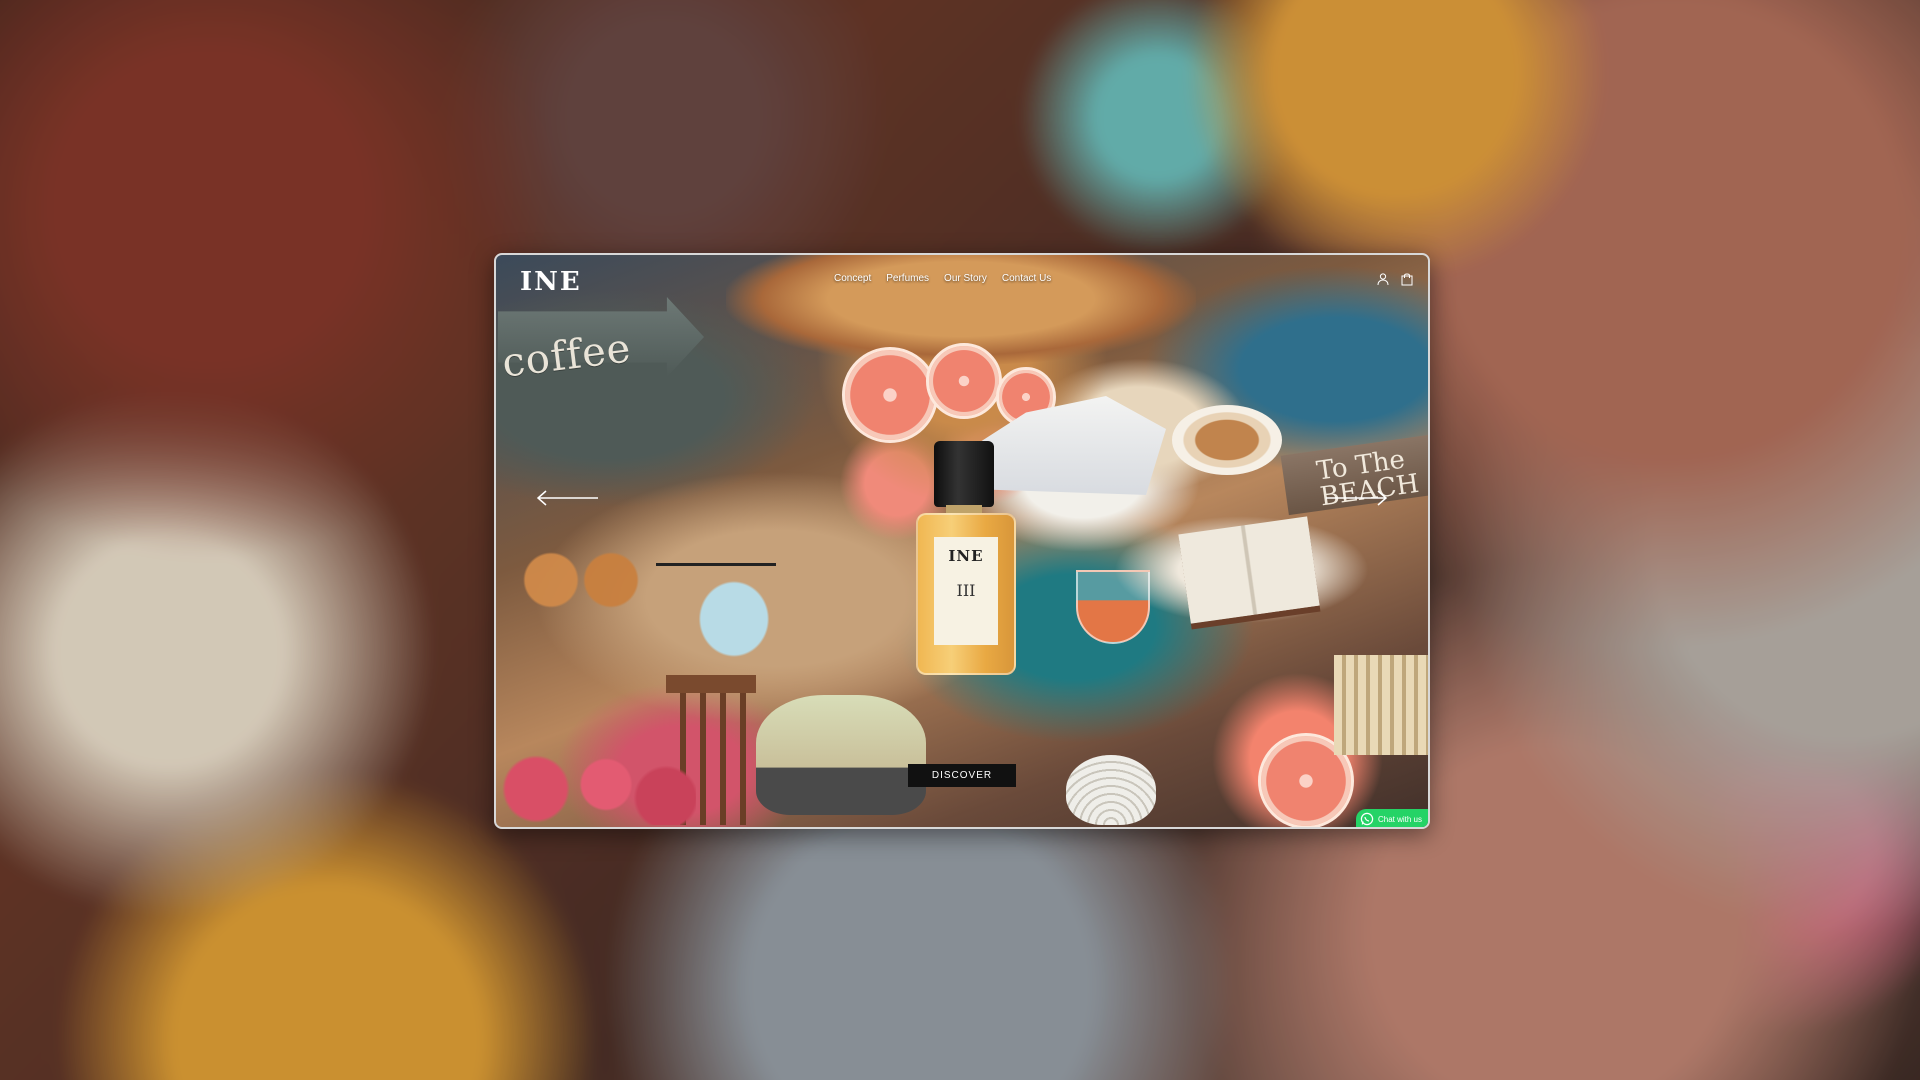 The height and width of the screenshot is (1080, 1920). I want to click on chat-label: Chat with us, so click(1399, 819).